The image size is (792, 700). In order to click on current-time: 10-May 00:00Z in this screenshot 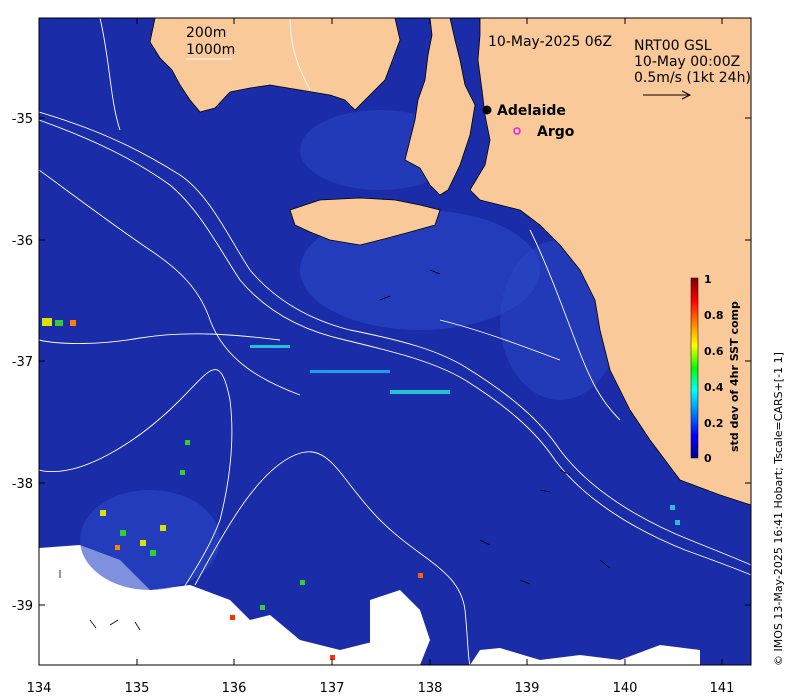, I will do `click(687, 62)`.